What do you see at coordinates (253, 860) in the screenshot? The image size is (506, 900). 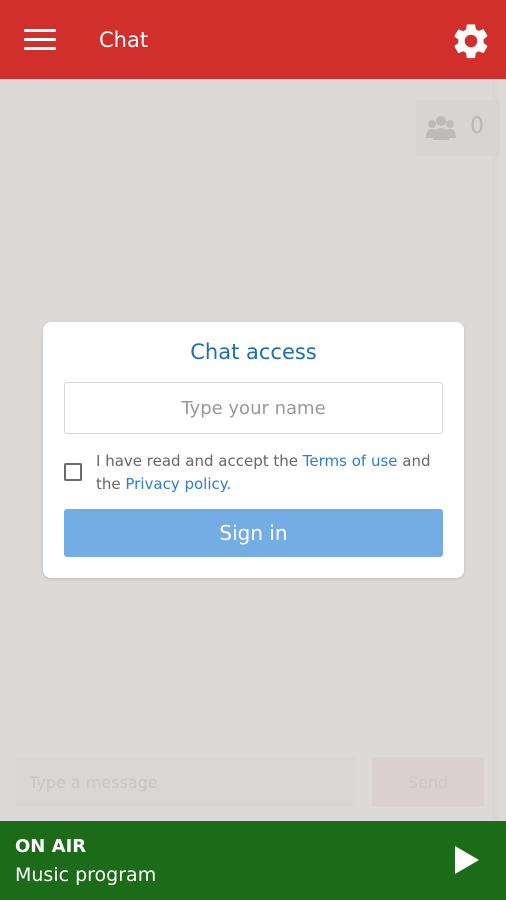 I see `radio-player-bar: ON AIR Music program` at bounding box center [253, 860].